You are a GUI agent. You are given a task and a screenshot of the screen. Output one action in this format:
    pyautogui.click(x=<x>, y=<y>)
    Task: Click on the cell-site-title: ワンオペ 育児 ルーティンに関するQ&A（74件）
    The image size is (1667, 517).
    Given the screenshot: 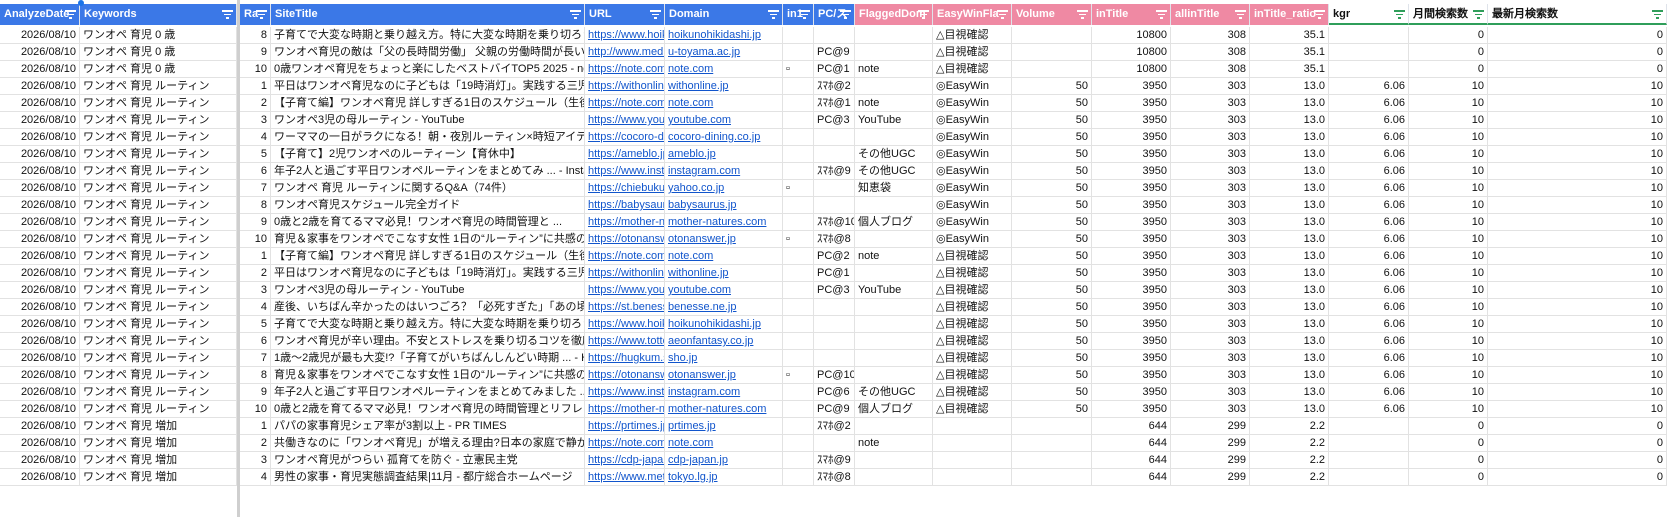 What is the action you would take?
    pyautogui.click(x=428, y=188)
    